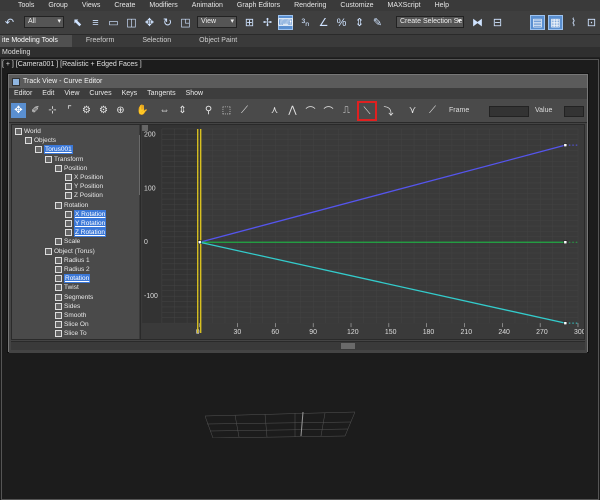 The width and height of the screenshot is (600, 500). What do you see at coordinates (71, 93) in the screenshot?
I see `tv-menu-view: View` at bounding box center [71, 93].